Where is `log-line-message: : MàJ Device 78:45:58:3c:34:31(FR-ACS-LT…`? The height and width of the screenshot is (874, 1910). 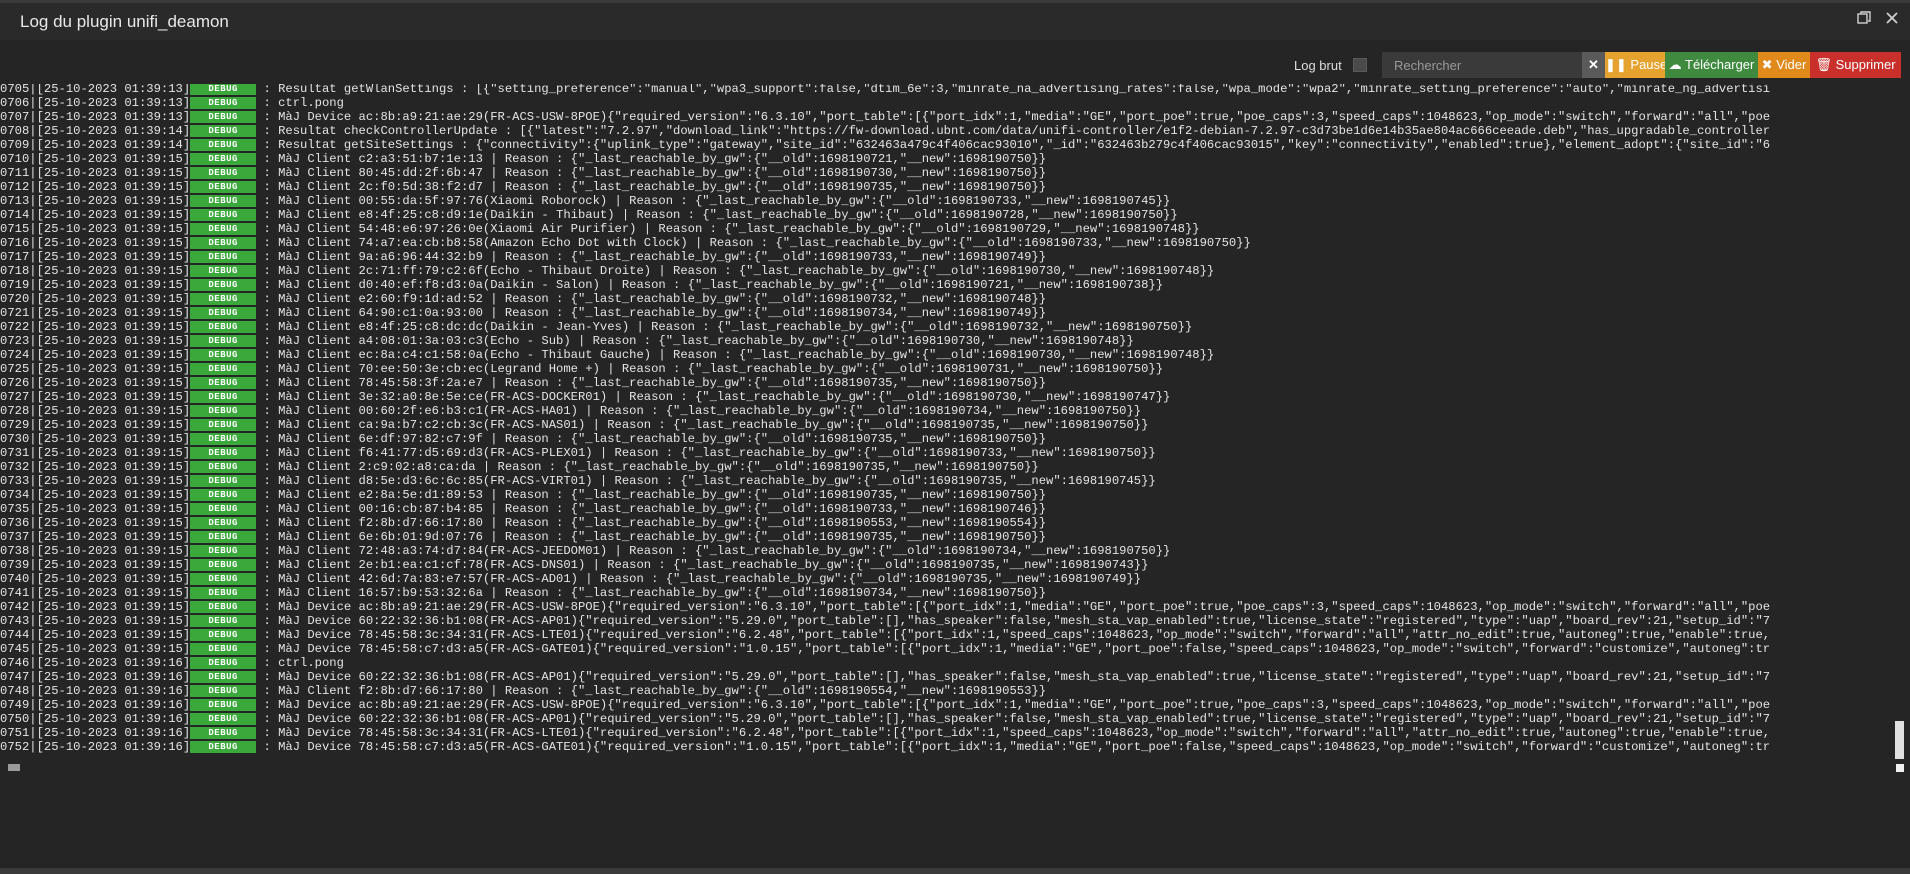 log-line-message: : MàJ Device 78:45:58:3c:34:31(FR-ACS-LT… is located at coordinates (1013, 635).